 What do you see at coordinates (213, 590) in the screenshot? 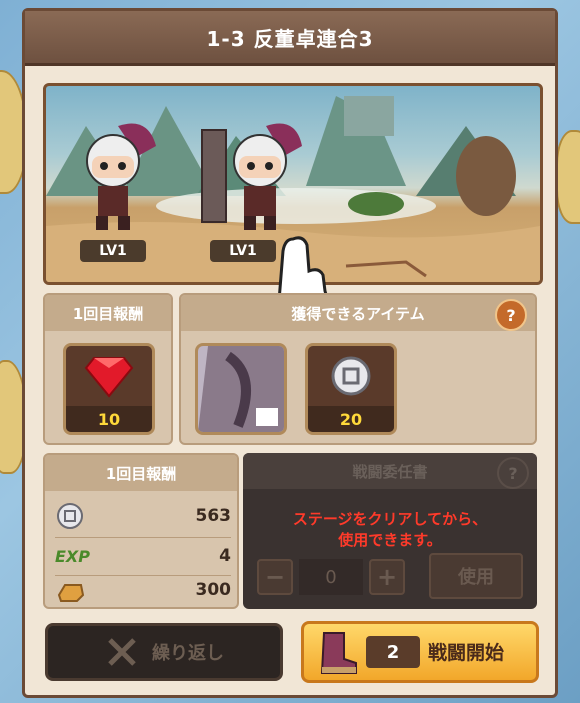
I see `reward-value: 300` at bounding box center [213, 590].